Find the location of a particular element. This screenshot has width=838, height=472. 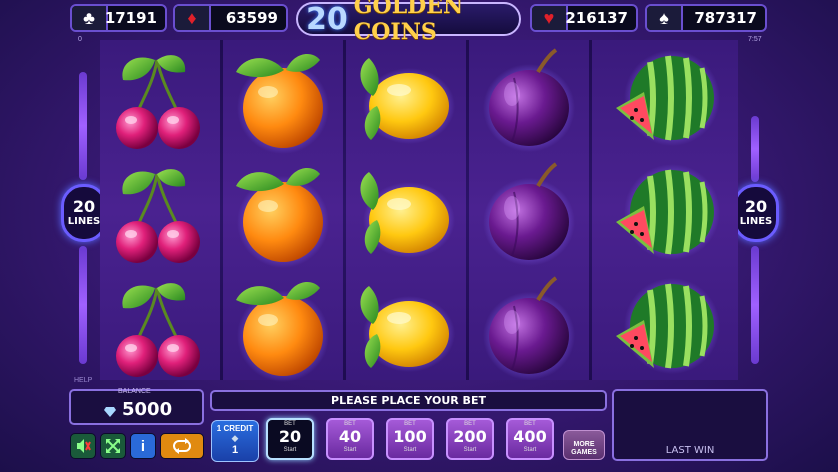

bet-button-200: BET 200 Start is located at coordinates (470, 439).